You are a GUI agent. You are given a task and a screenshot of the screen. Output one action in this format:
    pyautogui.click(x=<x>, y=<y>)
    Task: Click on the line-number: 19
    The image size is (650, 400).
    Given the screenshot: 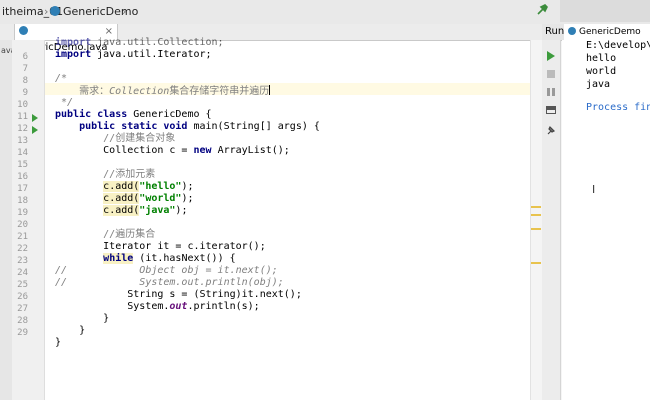 What is the action you would take?
    pyautogui.click(x=22, y=213)
    